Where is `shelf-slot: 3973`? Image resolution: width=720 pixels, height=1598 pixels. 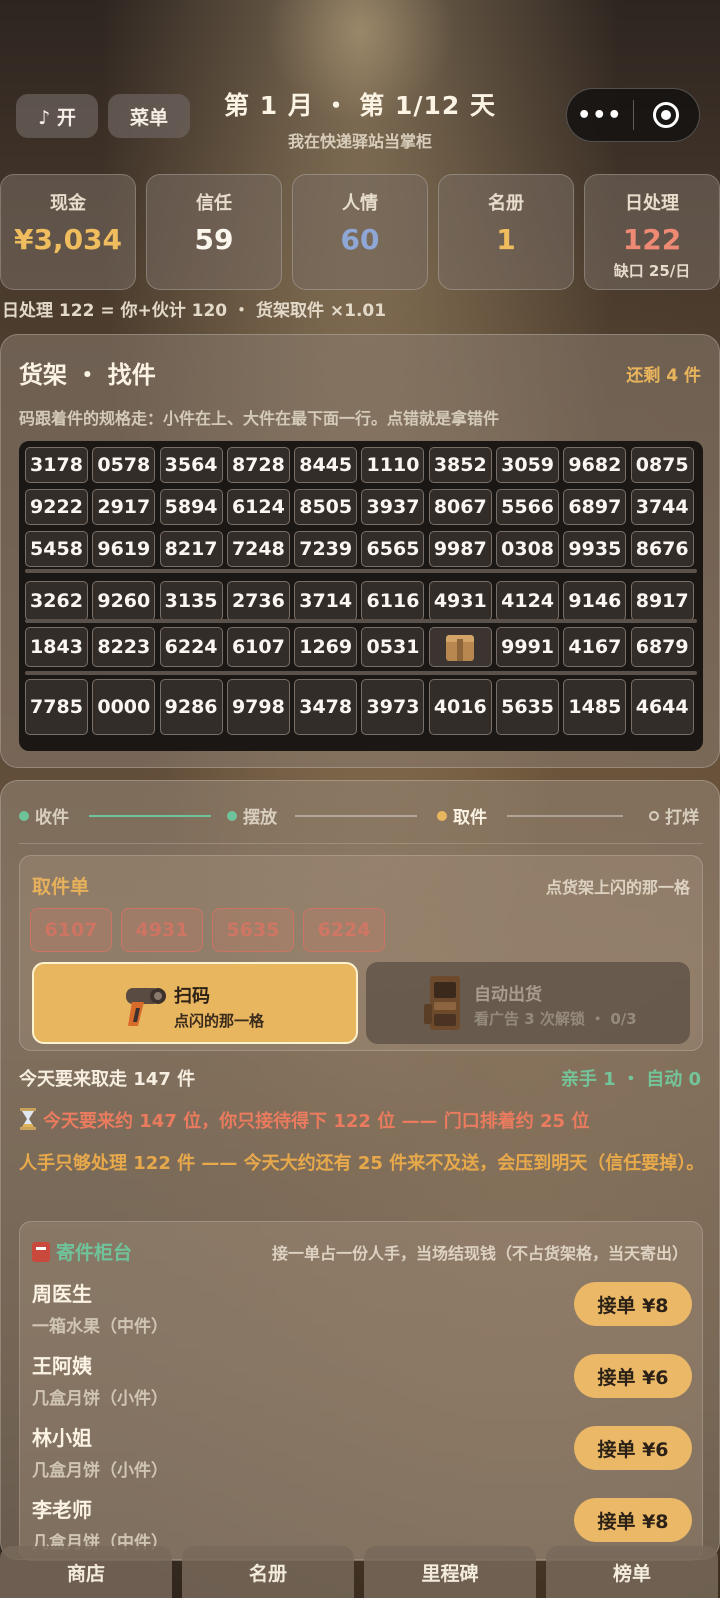
shelf-slot: 3973 is located at coordinates (393, 707).